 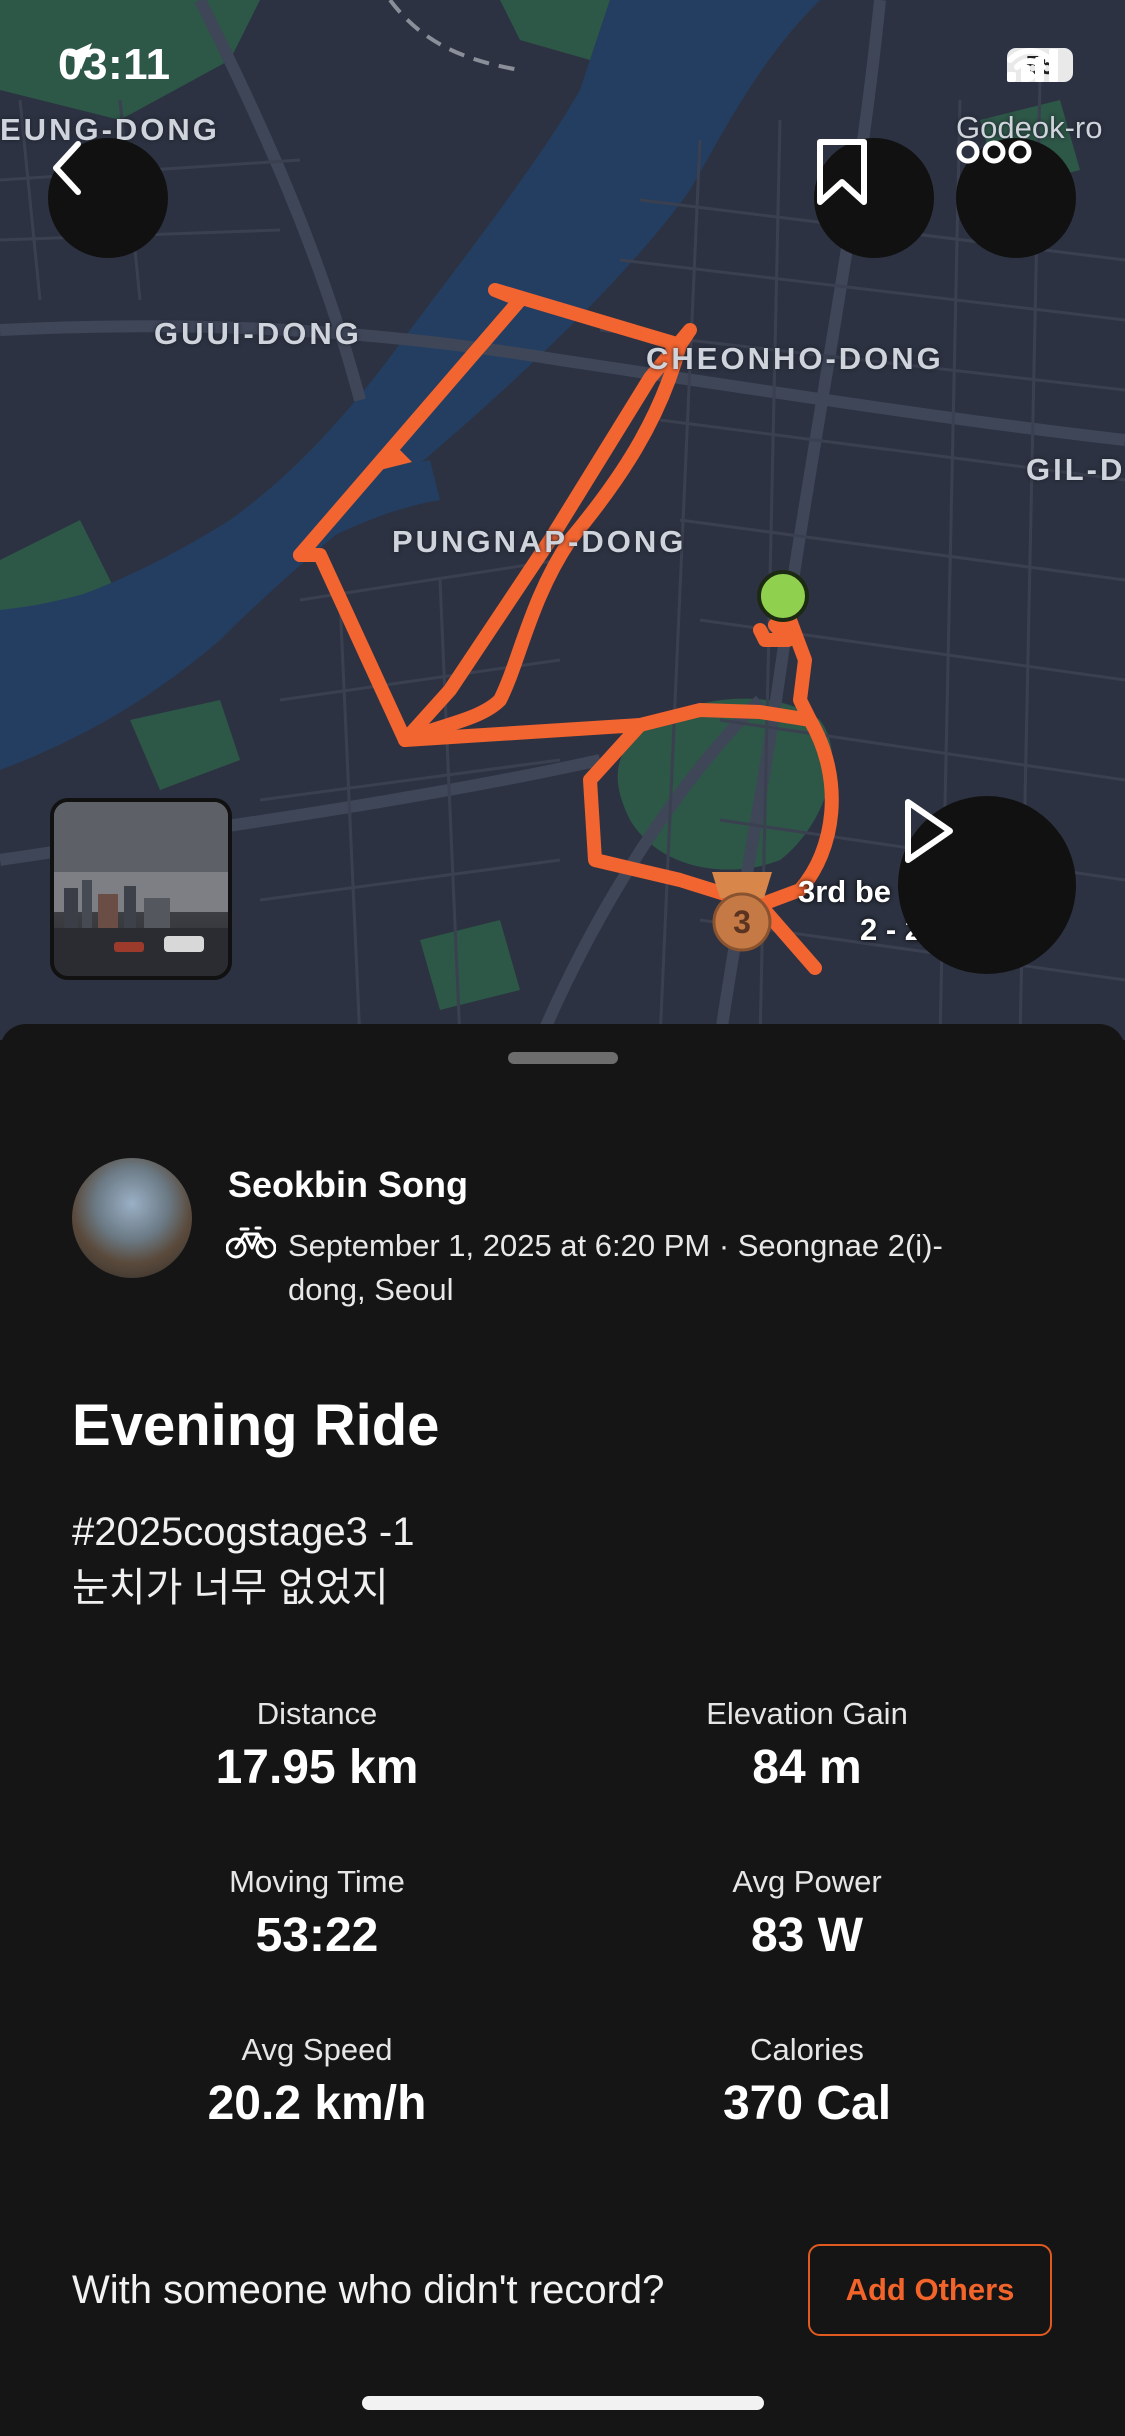 I want to click on activity-description-line1: #2025cogstage3 -1, so click(x=243, y=1532).